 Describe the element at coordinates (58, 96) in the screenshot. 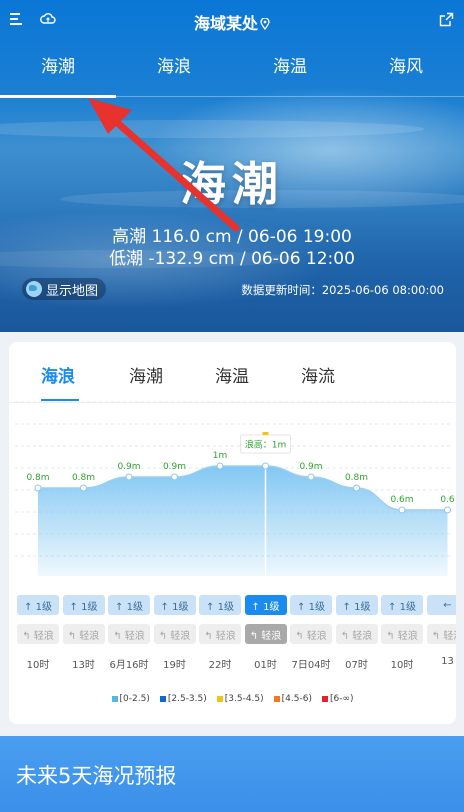

I see `tab-active-indicator` at that location.